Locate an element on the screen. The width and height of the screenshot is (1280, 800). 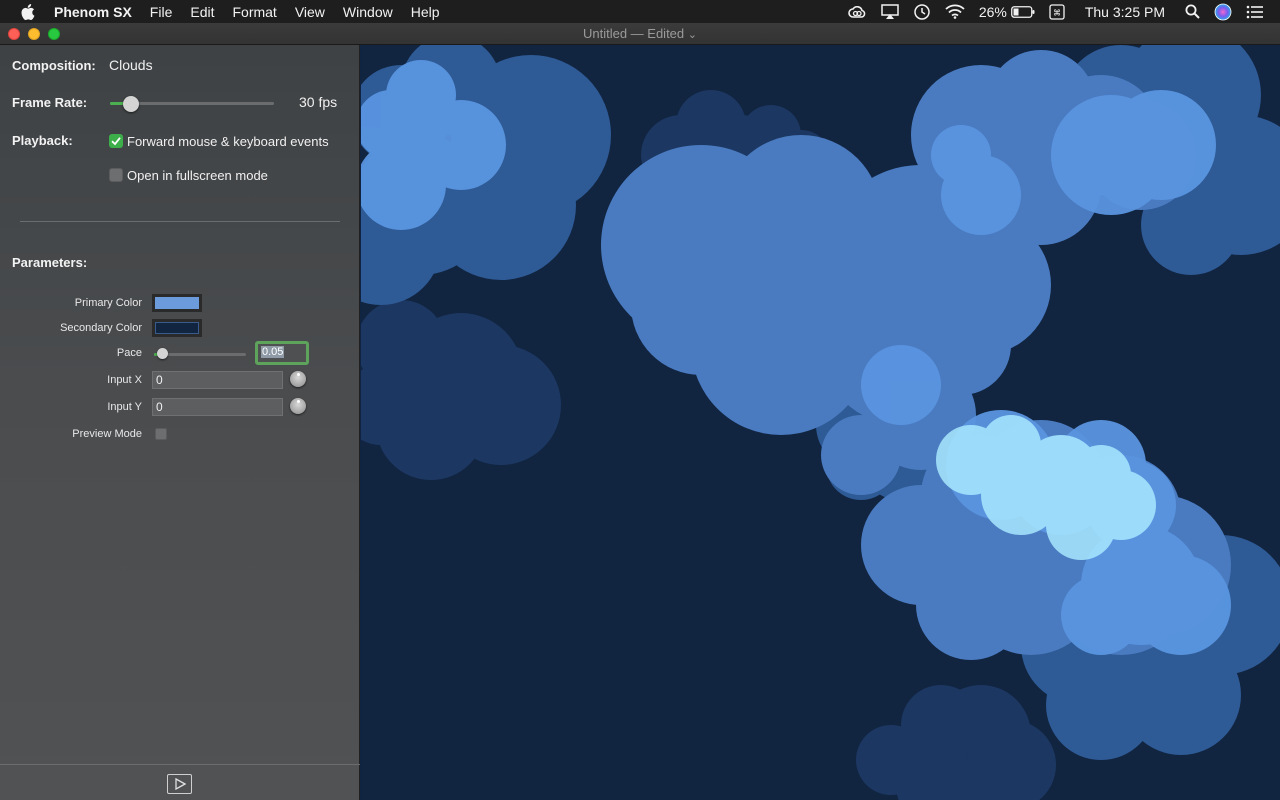
input-y-field: 0 is located at coordinates (217, 407).